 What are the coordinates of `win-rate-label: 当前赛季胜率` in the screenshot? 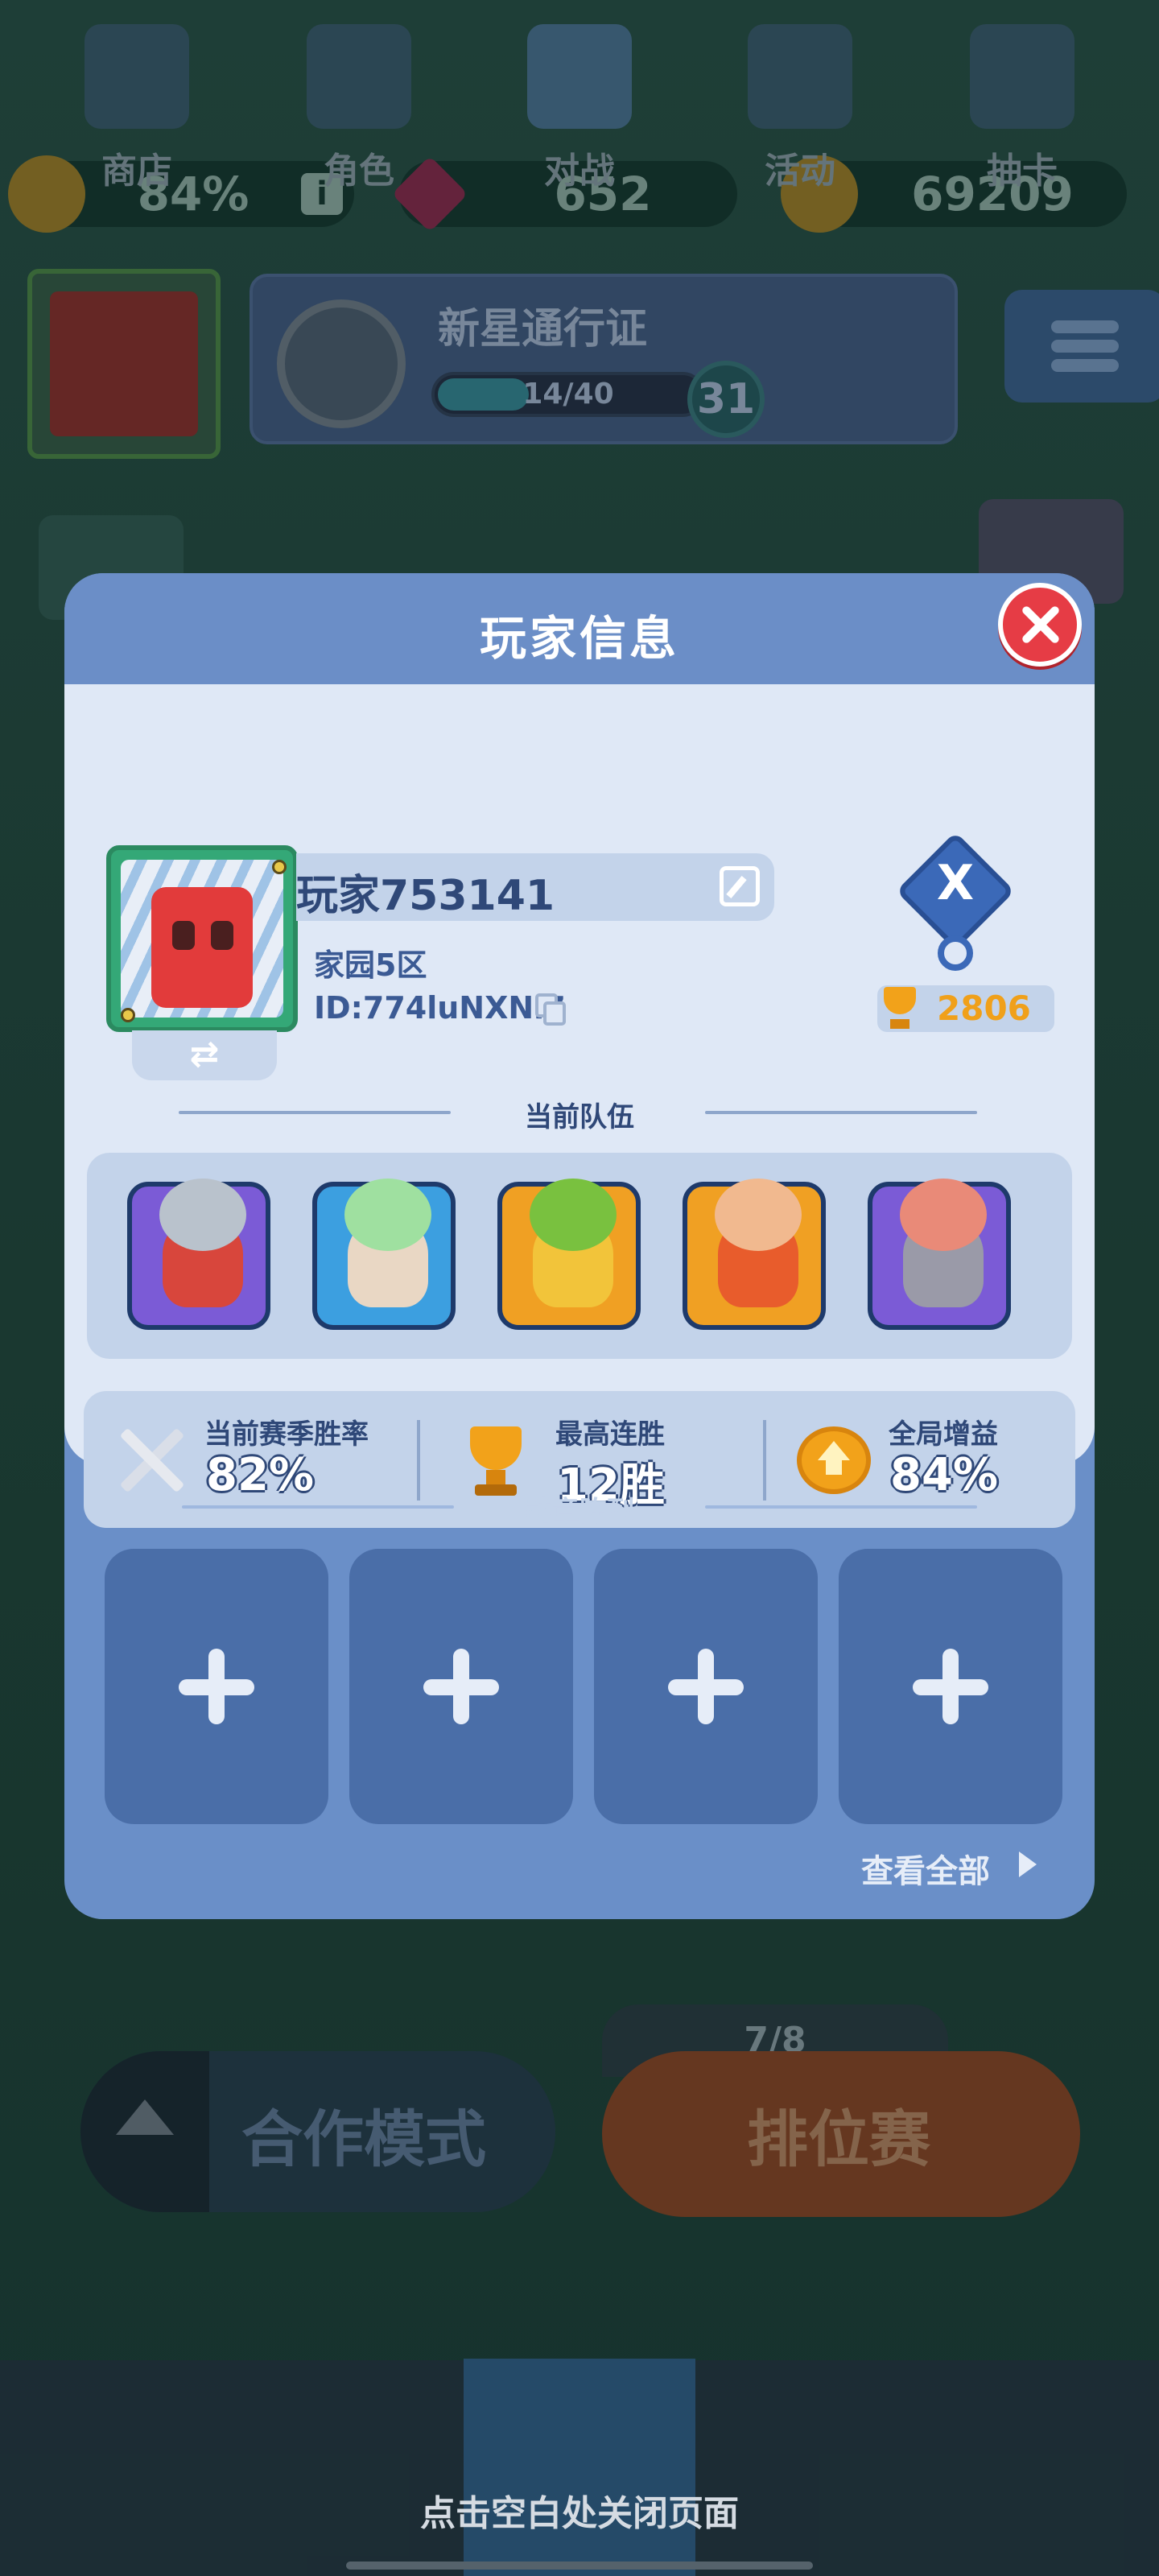 It's located at (286, 1434).